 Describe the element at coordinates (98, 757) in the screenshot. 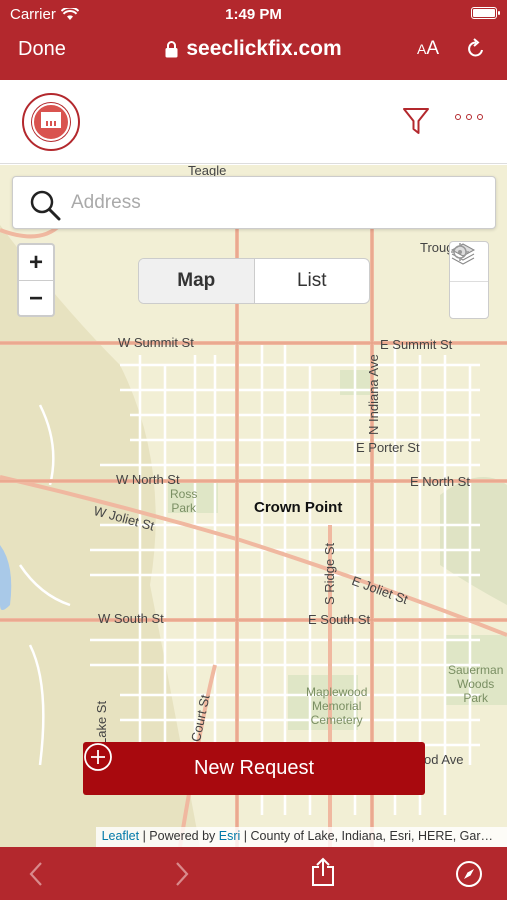

I see `plus-circle-icon` at that location.